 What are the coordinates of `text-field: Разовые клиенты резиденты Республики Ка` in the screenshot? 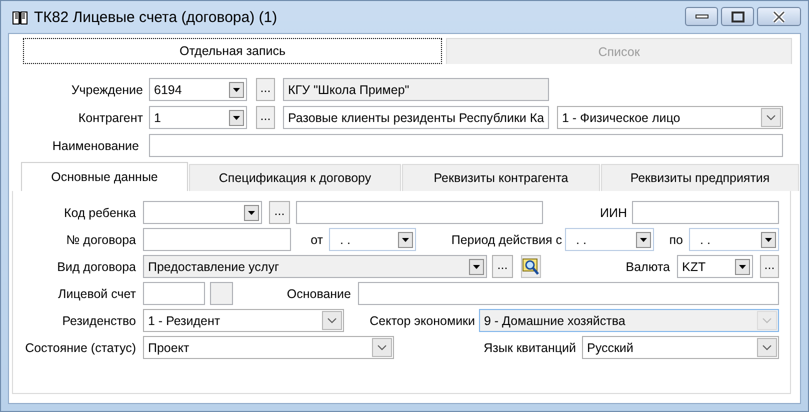 It's located at (416, 117).